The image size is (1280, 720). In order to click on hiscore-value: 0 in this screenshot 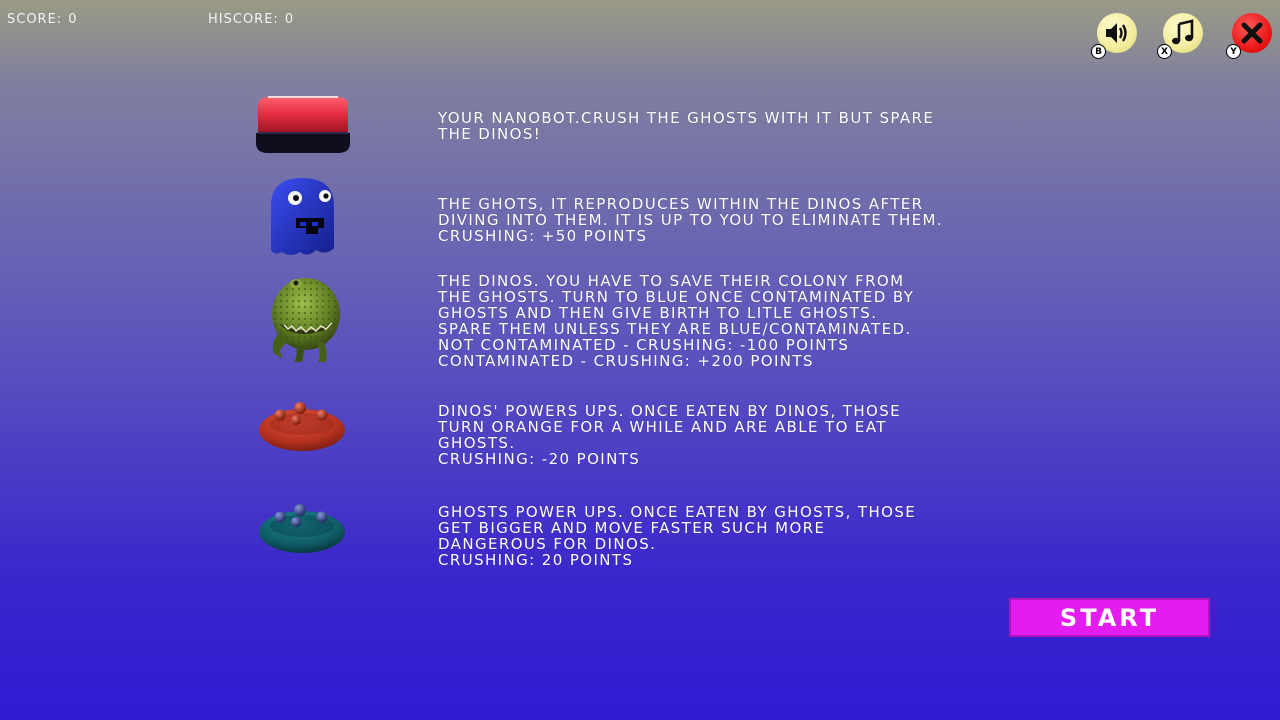, I will do `click(289, 19)`.